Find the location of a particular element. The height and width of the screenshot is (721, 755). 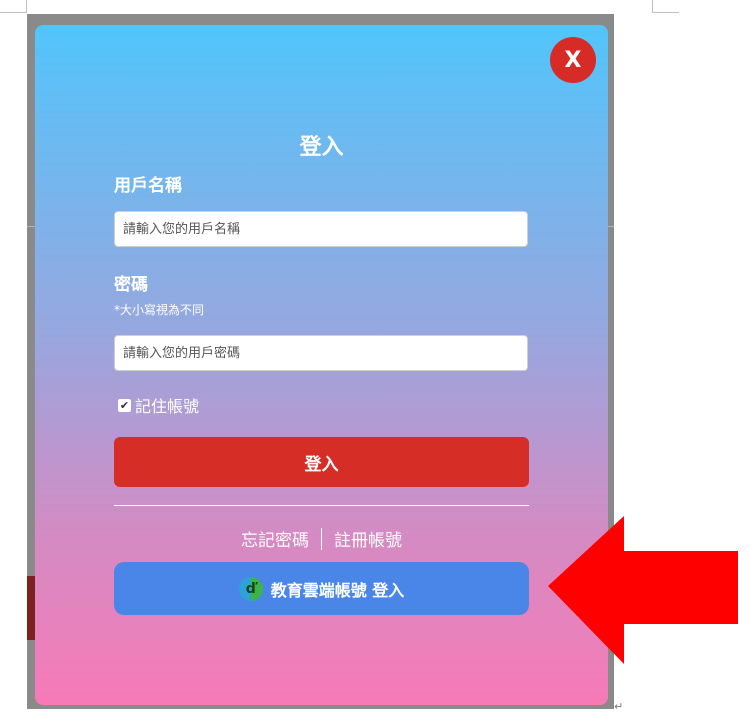

remember-account: ✔ 記住帳號 is located at coordinates (158, 405).